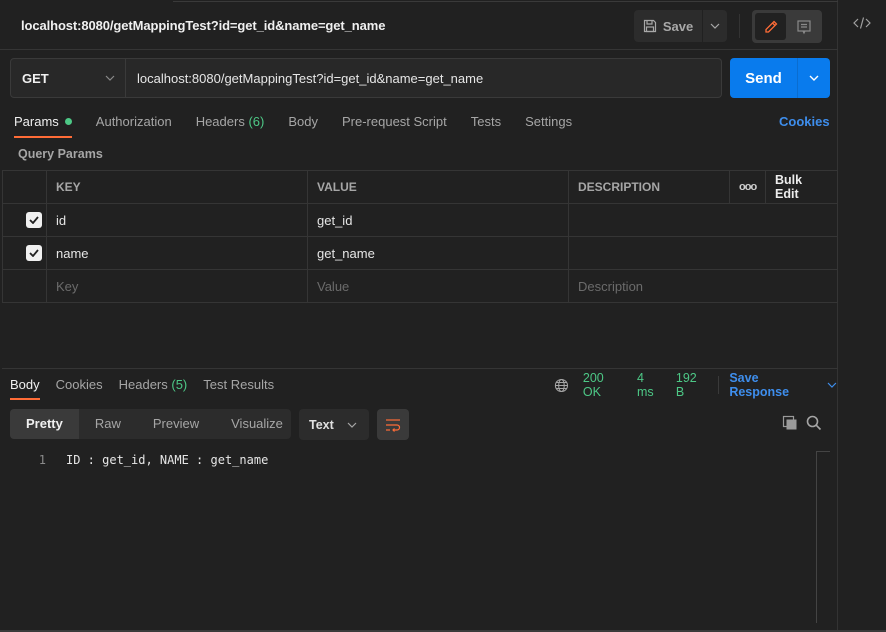 The height and width of the screenshot is (632, 886). I want to click on line-number: 1, so click(42, 460).